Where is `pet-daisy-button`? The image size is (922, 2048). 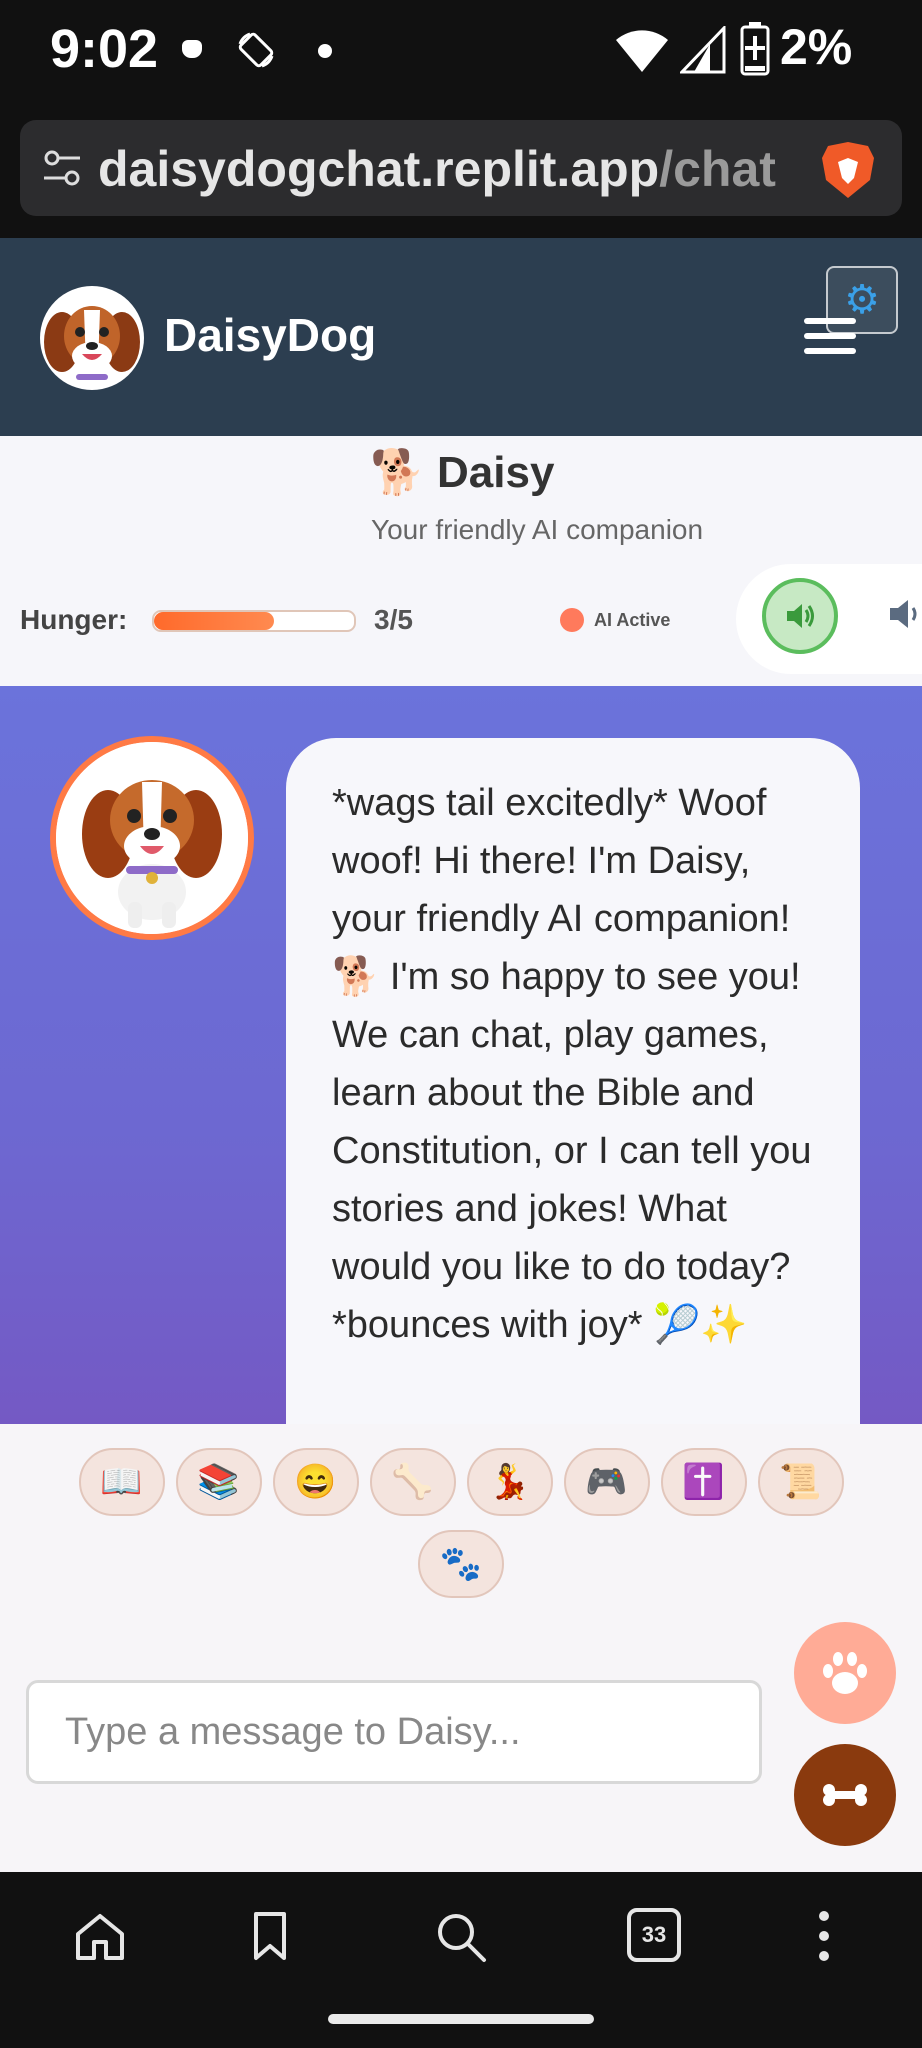 pet-daisy-button is located at coordinates (845, 1673).